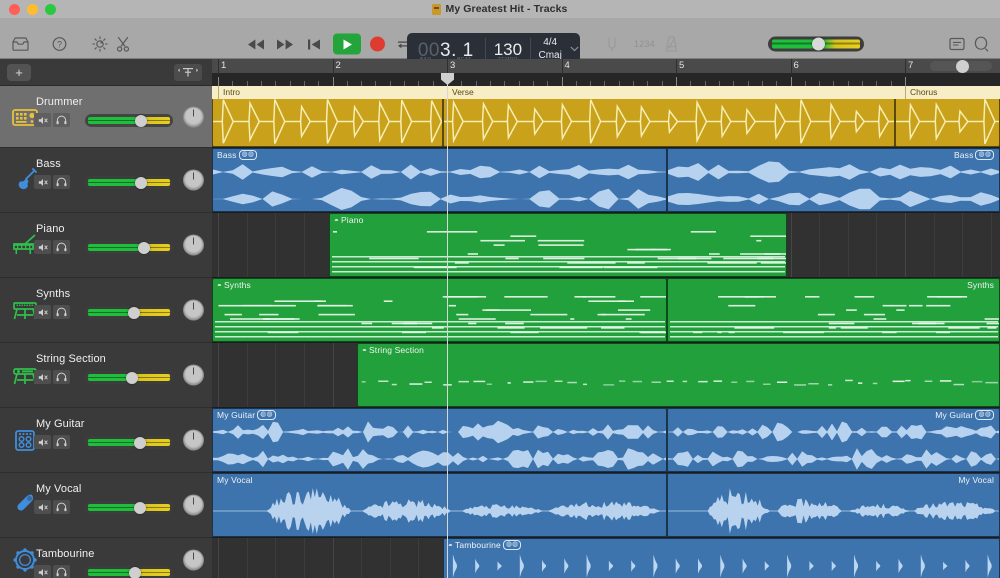  What do you see at coordinates (314, 44) in the screenshot?
I see `go-to-beginning-button` at bounding box center [314, 44].